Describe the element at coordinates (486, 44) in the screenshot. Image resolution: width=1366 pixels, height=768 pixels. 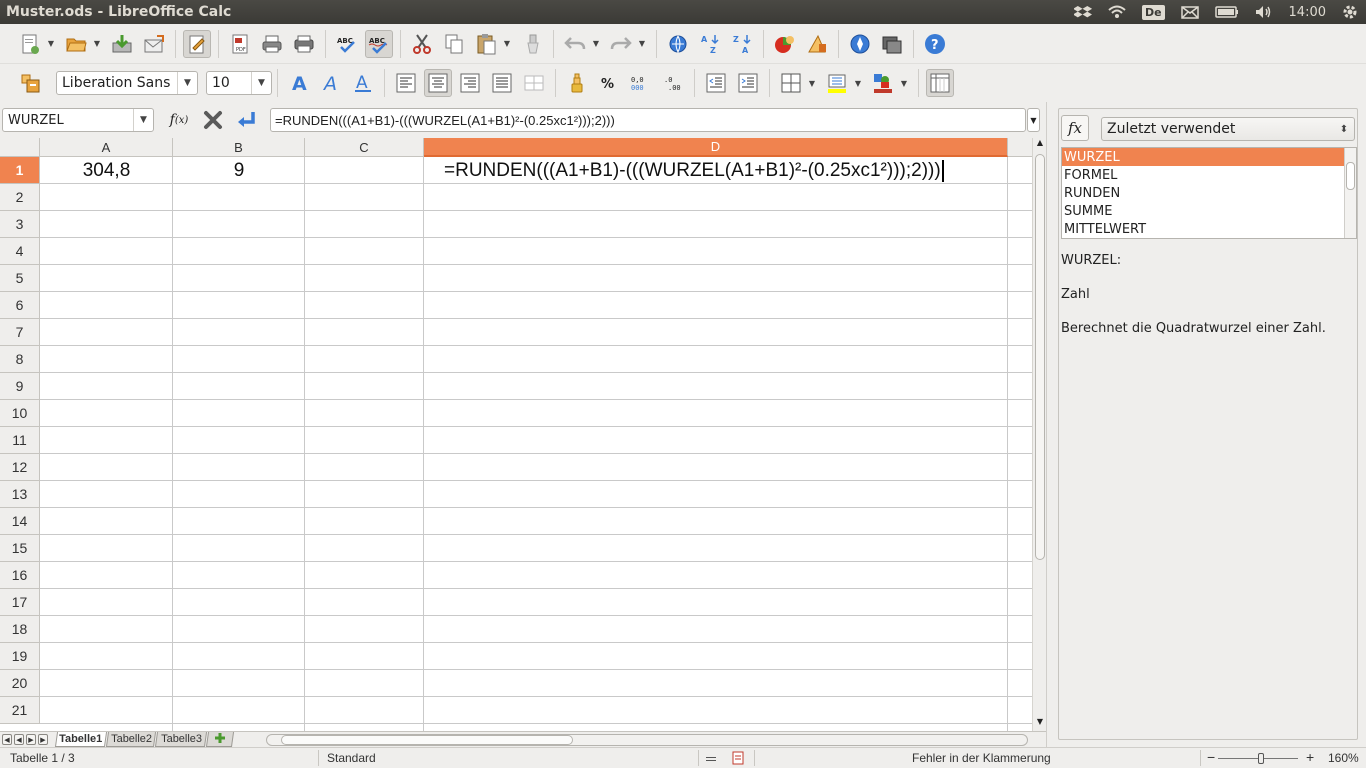
I see `paste-icon` at that location.